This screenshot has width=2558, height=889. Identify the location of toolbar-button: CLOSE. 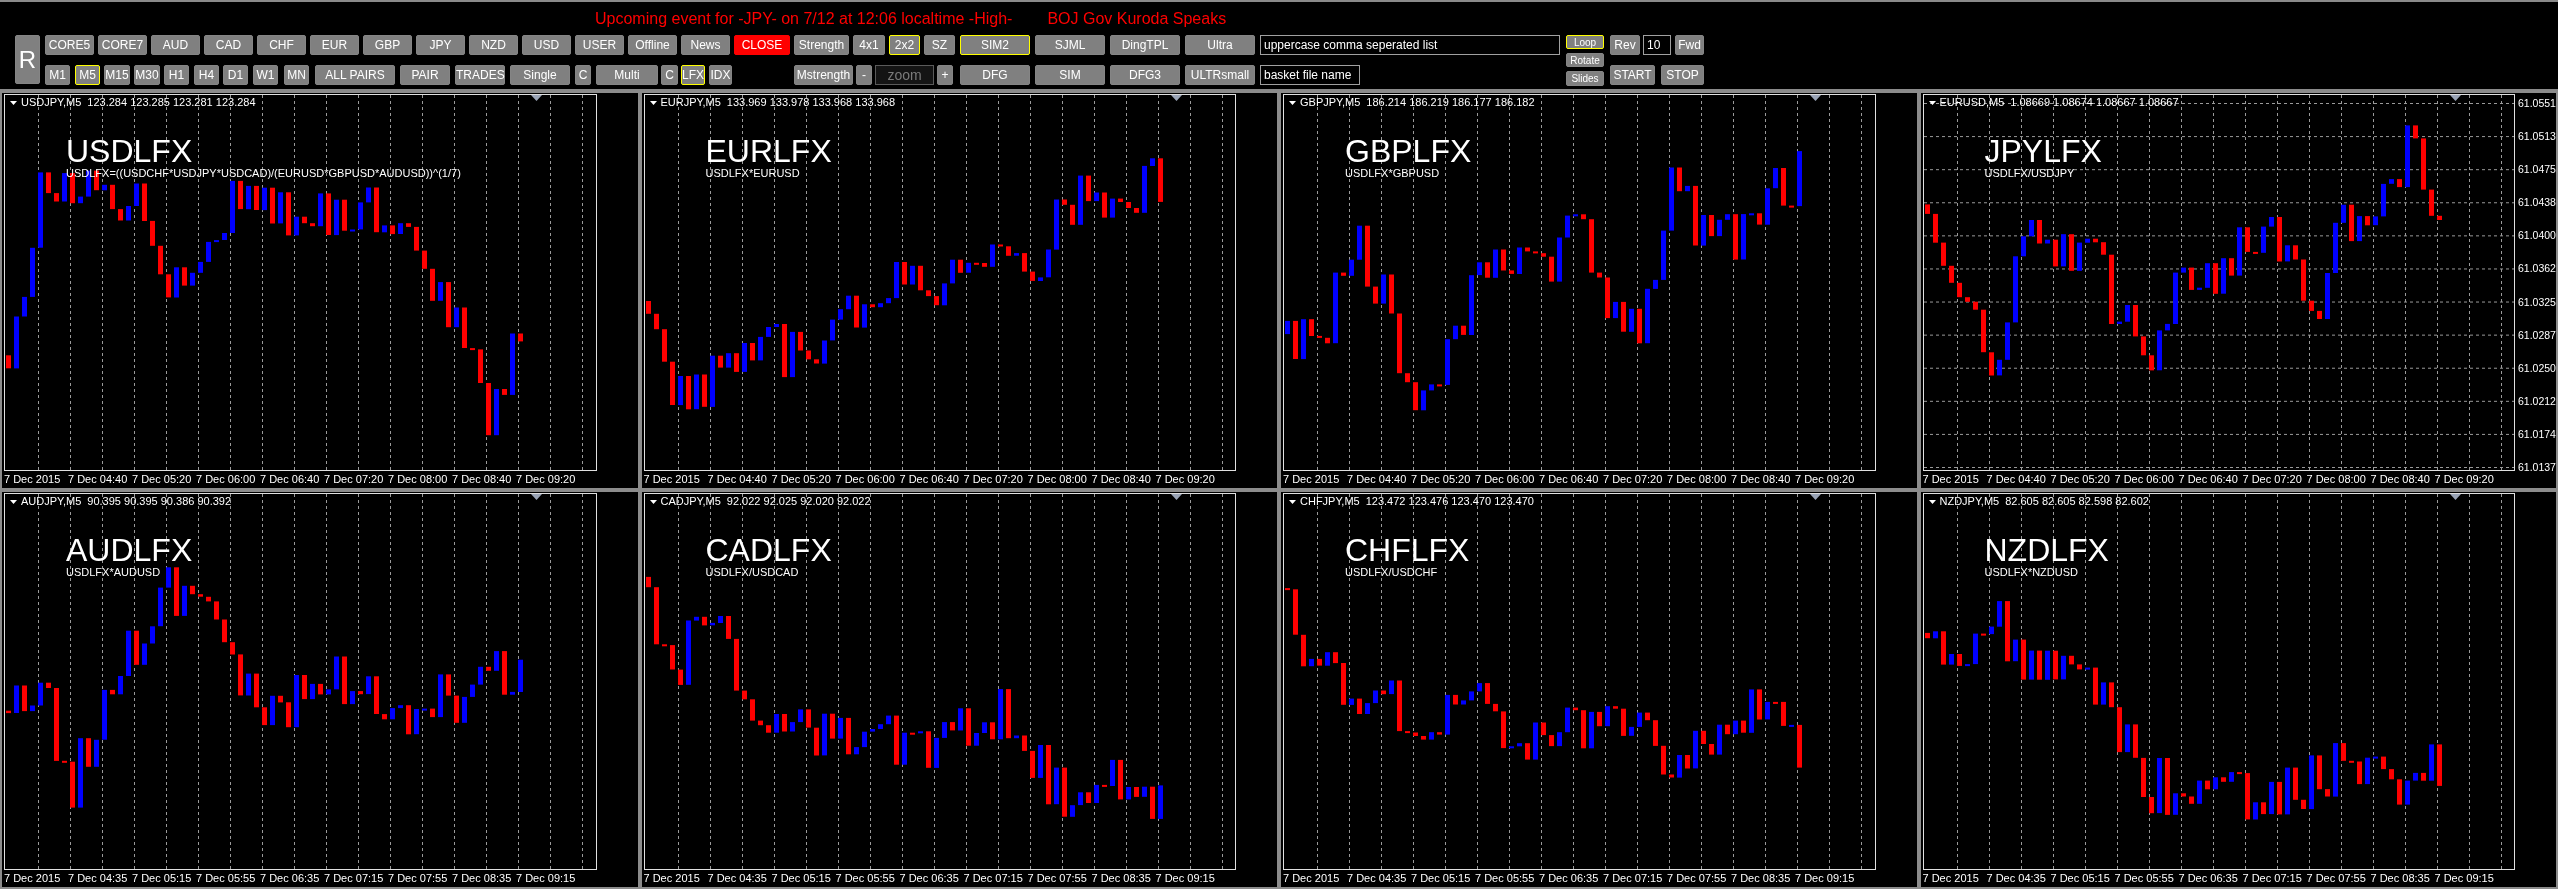
(762, 45).